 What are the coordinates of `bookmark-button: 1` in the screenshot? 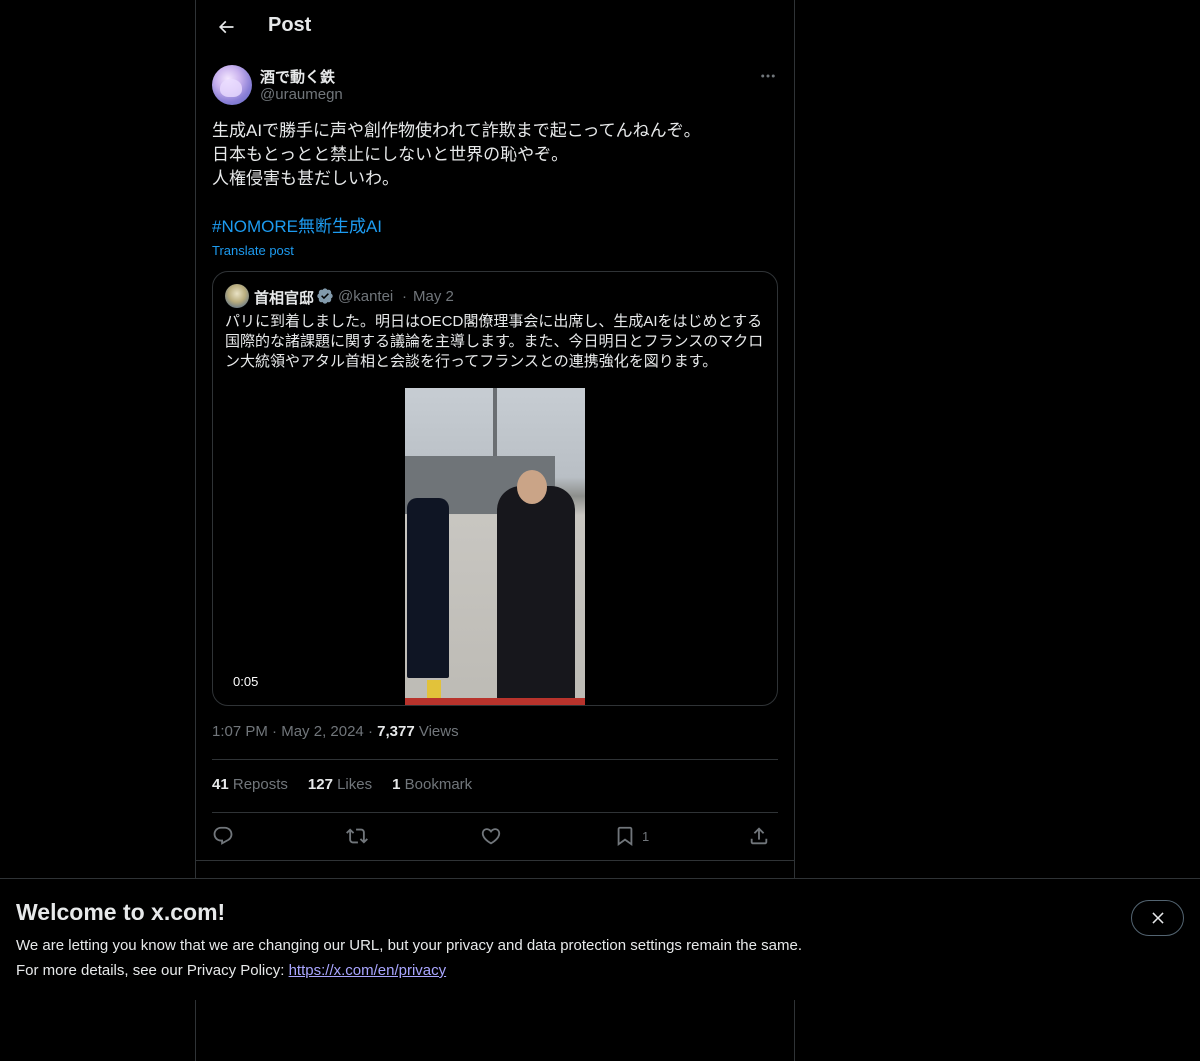 It's located at (631, 836).